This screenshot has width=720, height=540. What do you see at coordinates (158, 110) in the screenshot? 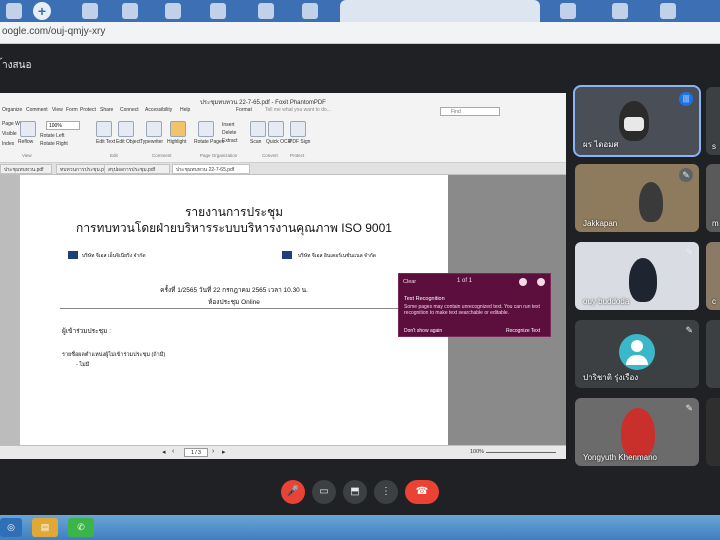
I see `menu-item: Accessibility` at bounding box center [158, 110].